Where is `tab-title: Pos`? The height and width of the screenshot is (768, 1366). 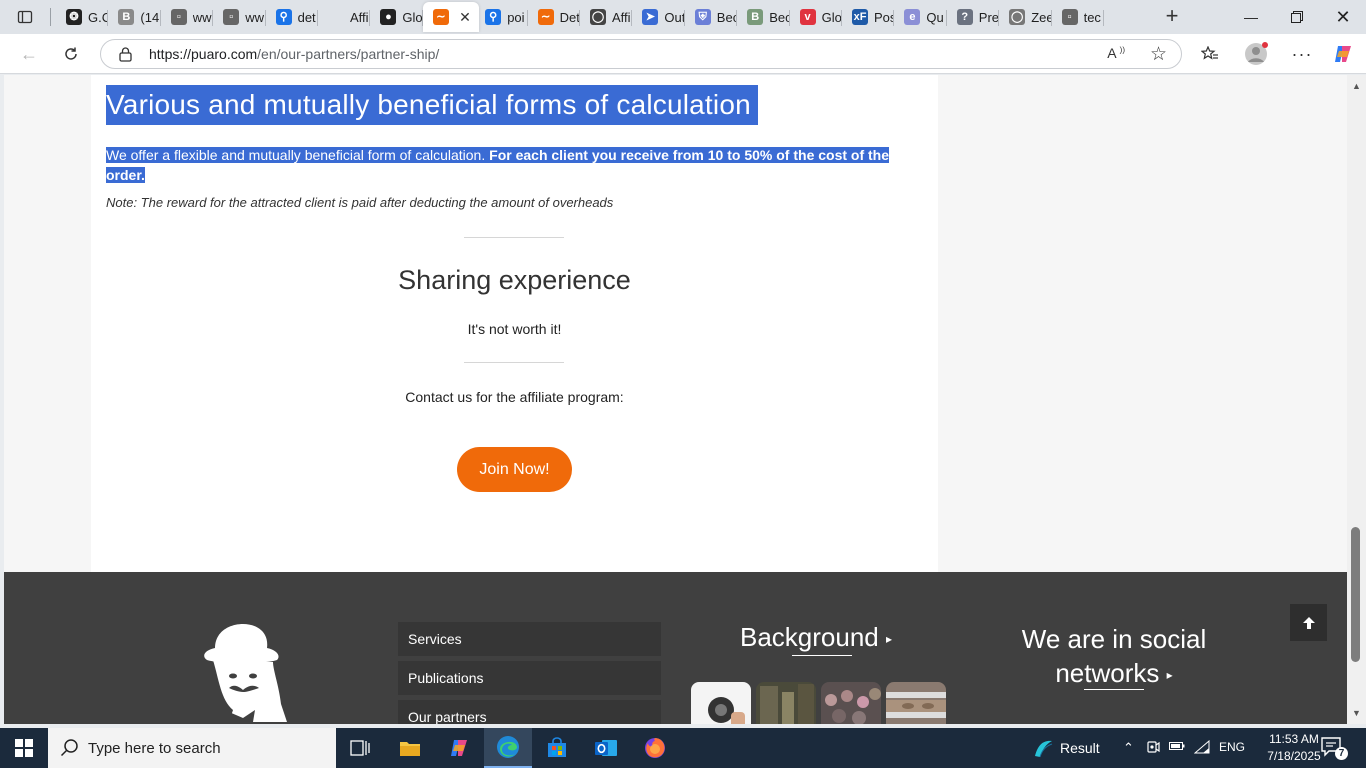 tab-title: Pos is located at coordinates (884, 17).